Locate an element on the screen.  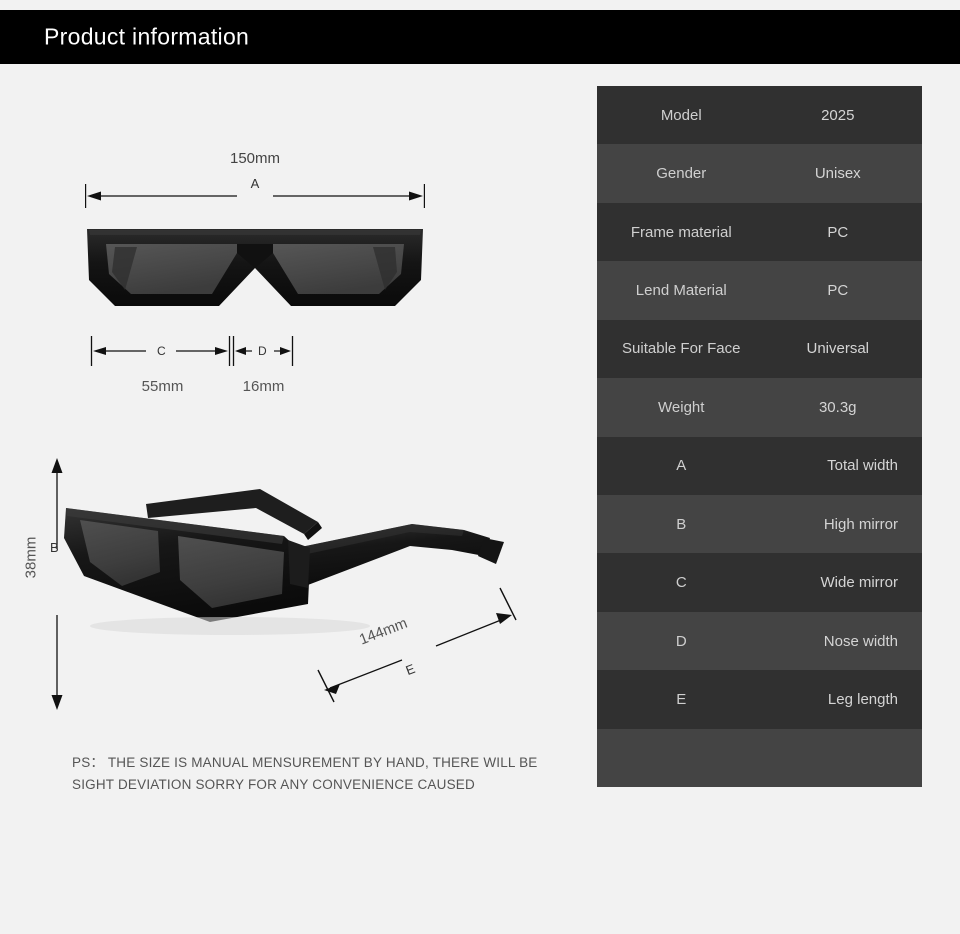
sunglasses-front-view-image is located at coordinates (255, 267).